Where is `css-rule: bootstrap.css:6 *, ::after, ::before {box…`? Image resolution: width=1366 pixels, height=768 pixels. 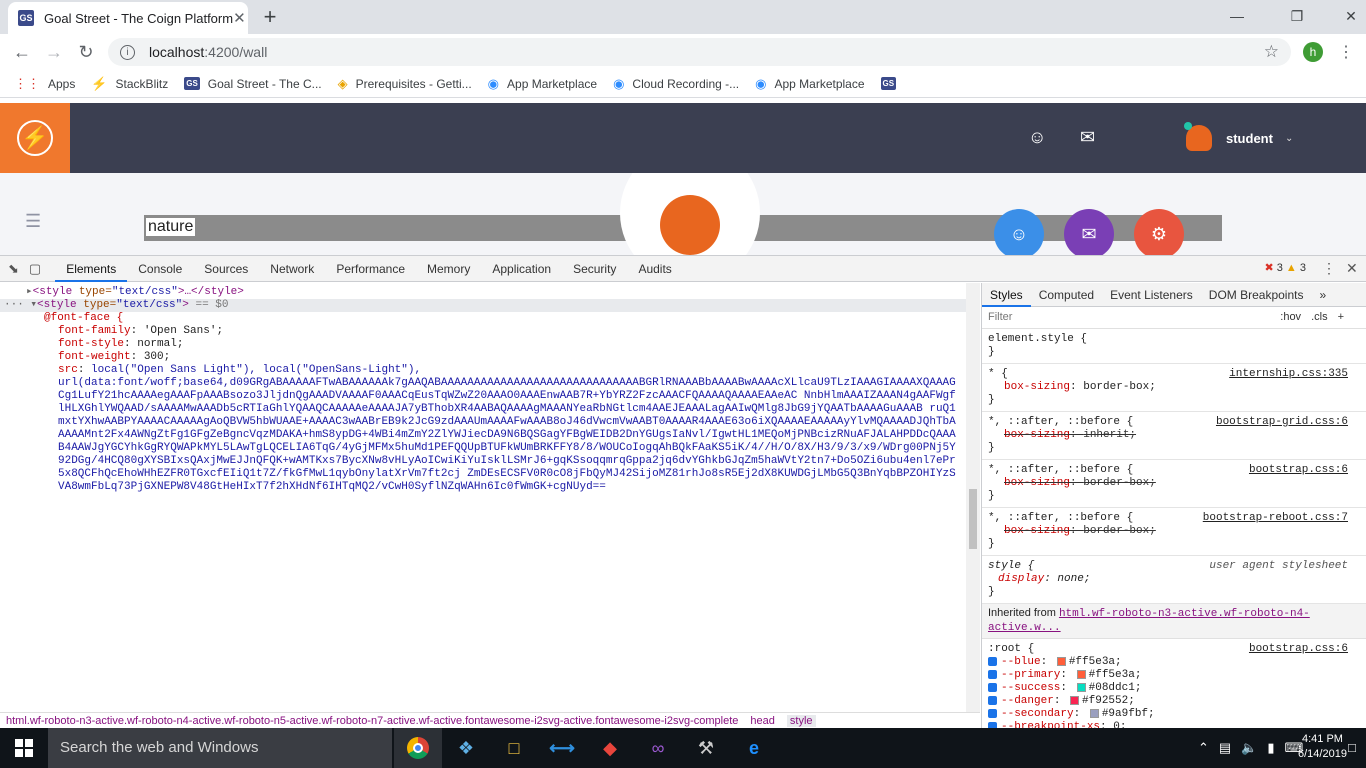 css-rule: bootstrap.css:6 *, ::after, ::before {box… is located at coordinates (1174, 484).